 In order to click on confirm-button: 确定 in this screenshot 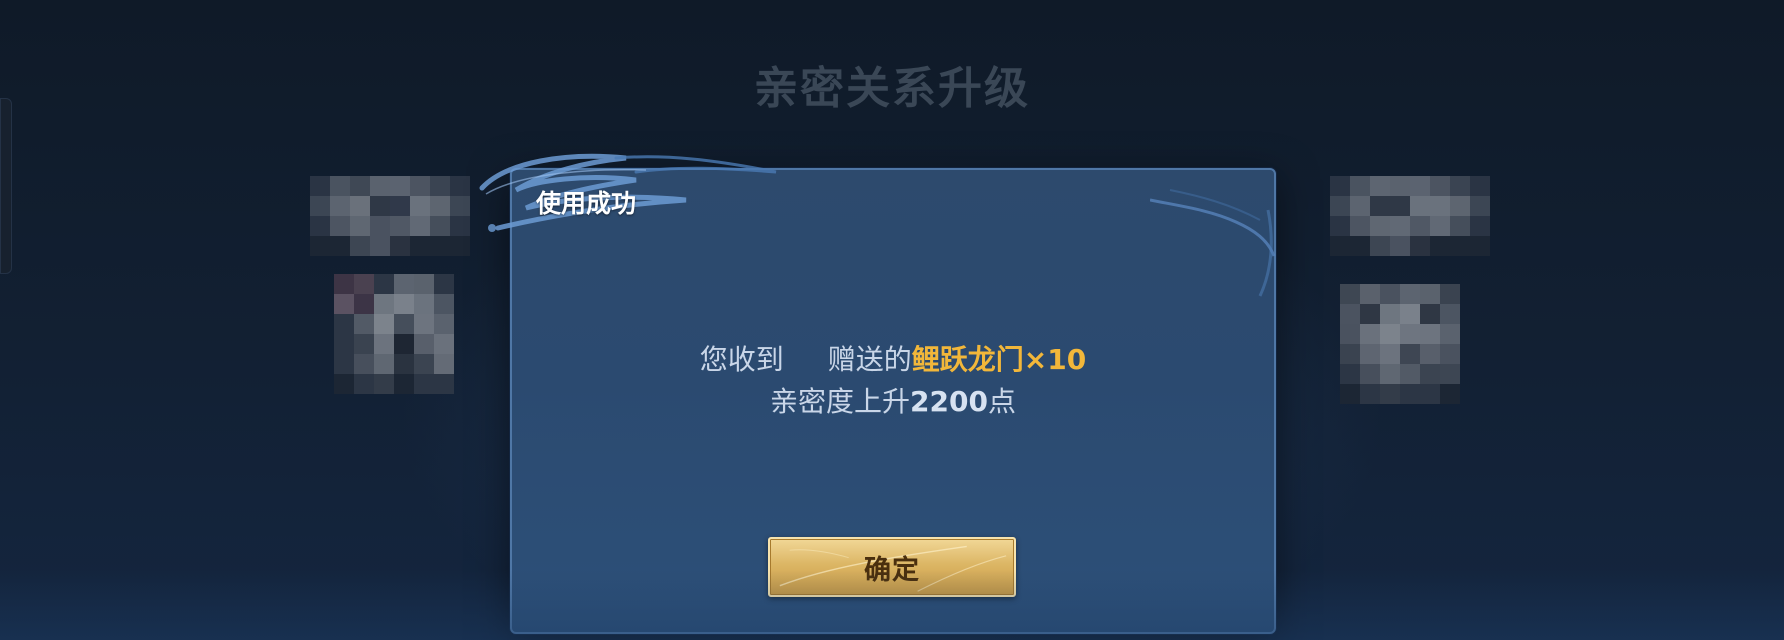, I will do `click(892, 567)`.